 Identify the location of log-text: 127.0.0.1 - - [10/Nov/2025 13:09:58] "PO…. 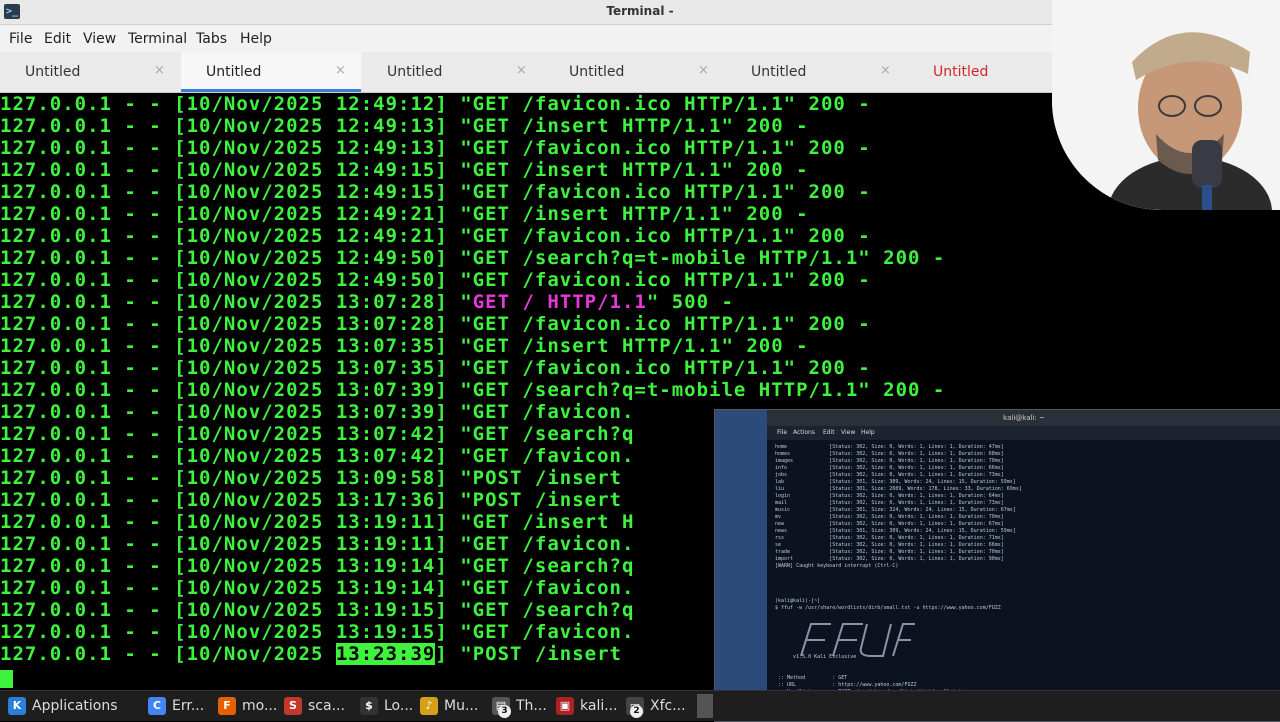
(311, 478).